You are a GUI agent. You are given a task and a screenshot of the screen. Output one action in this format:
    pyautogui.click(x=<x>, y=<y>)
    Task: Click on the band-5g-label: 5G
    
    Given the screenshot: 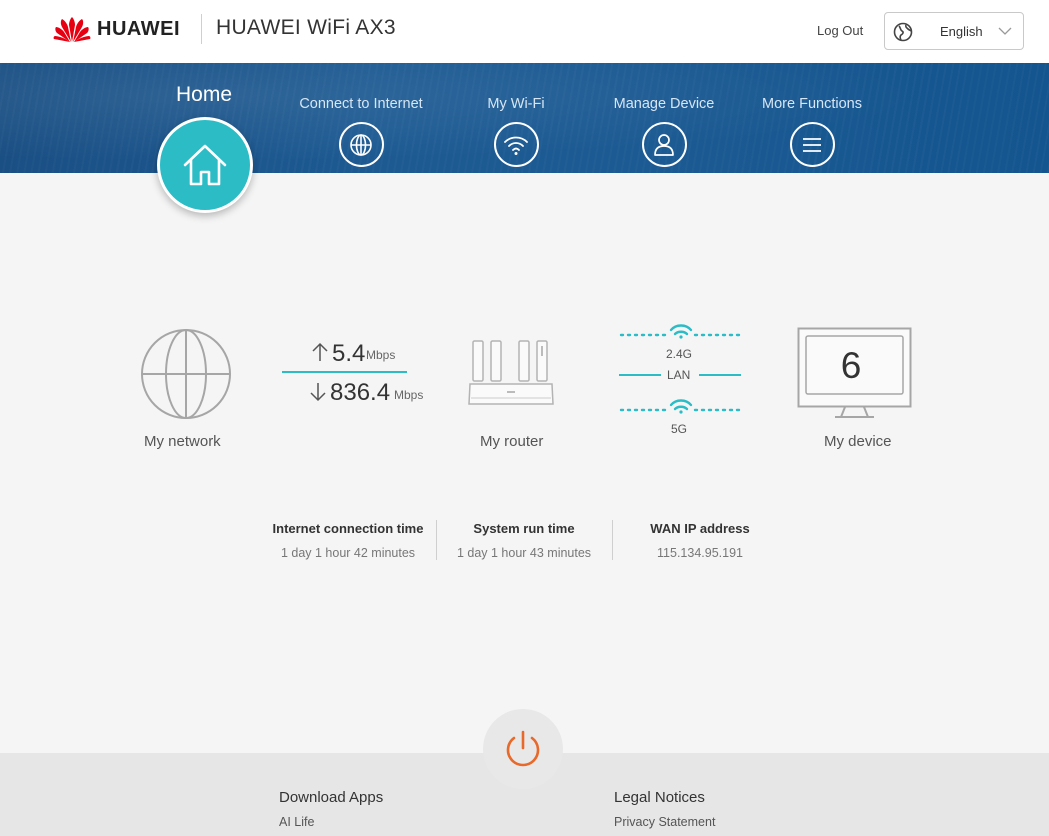 What is the action you would take?
    pyautogui.click(x=679, y=429)
    